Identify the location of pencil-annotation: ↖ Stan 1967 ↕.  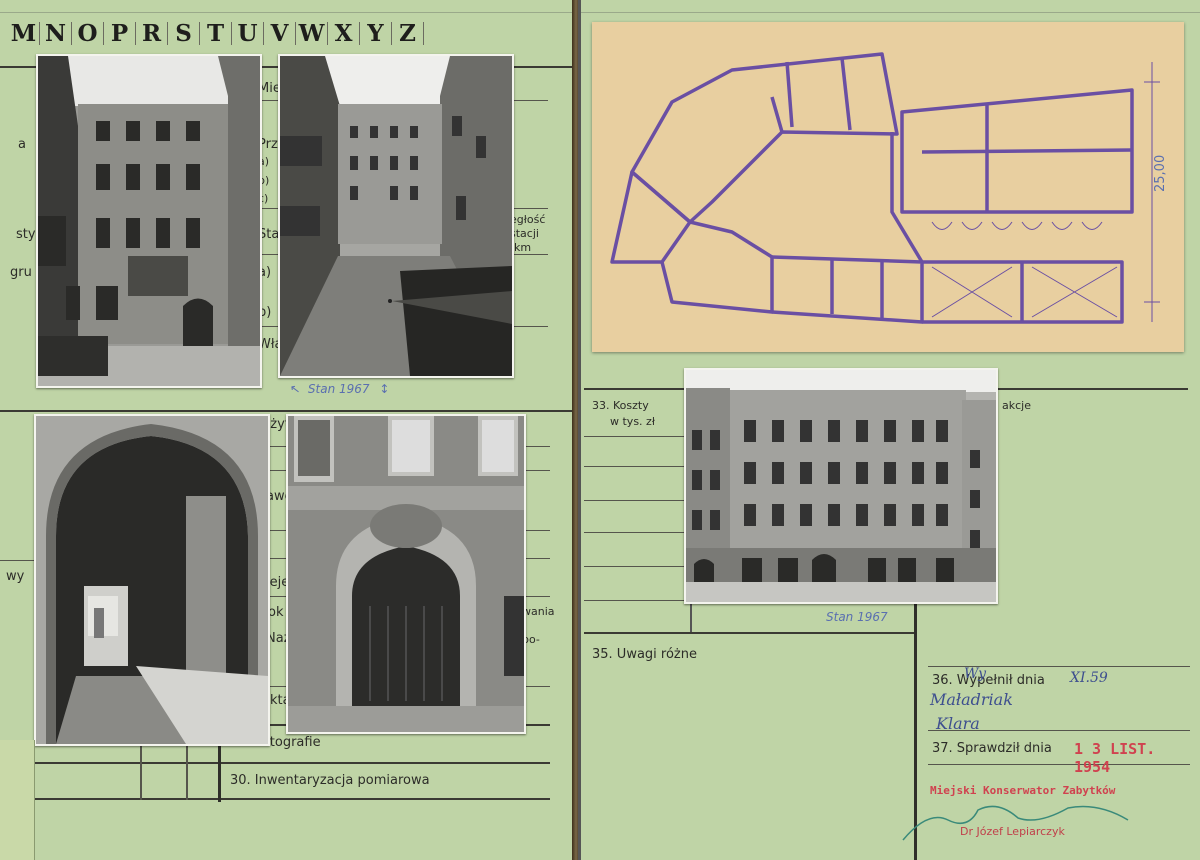
(339, 389).